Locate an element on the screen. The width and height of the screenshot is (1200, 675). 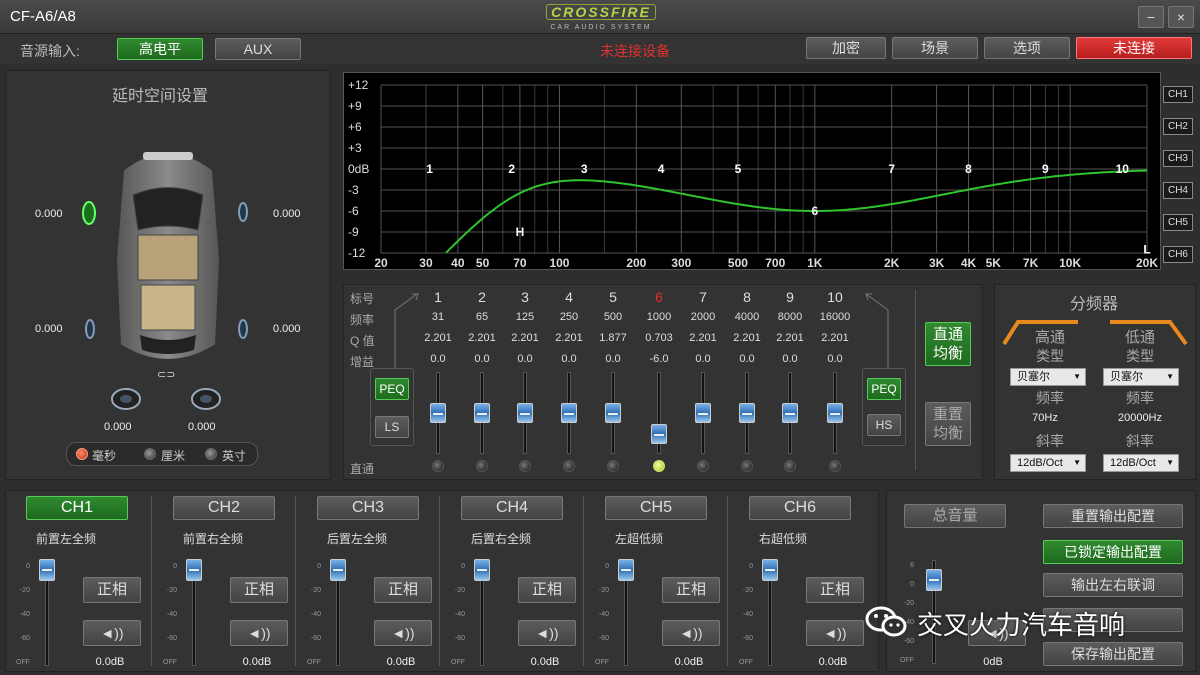
channel-2-mute-button: ◄)) is located at coordinates (259, 633).